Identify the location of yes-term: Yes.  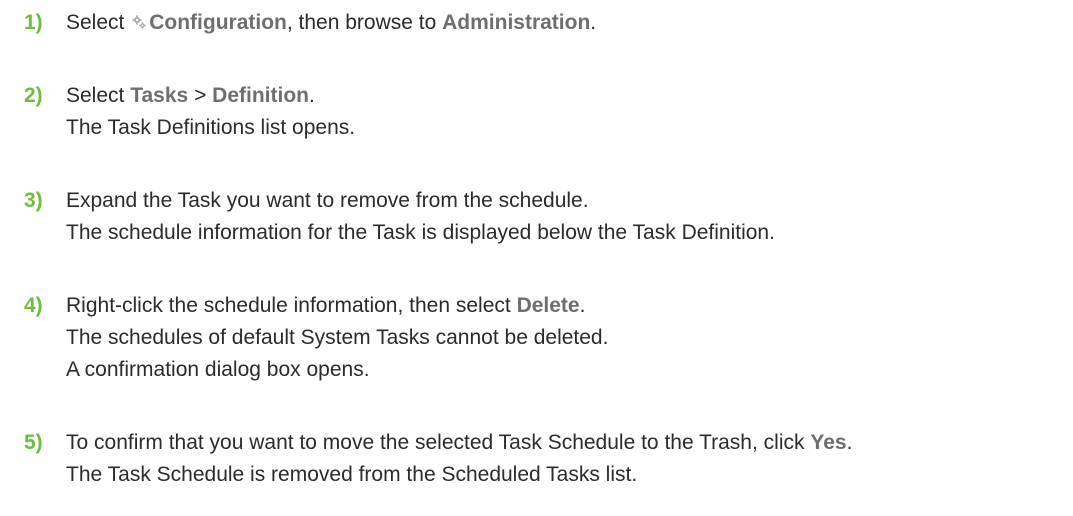
(828, 442).